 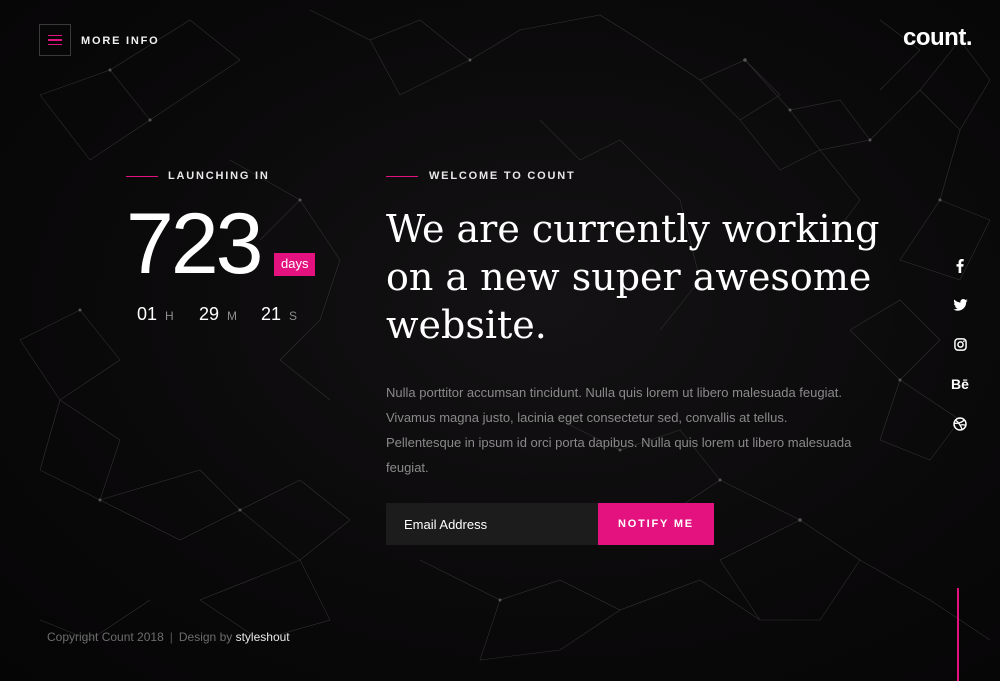 I want to click on behance-icon: Bē, so click(x=960, y=384).